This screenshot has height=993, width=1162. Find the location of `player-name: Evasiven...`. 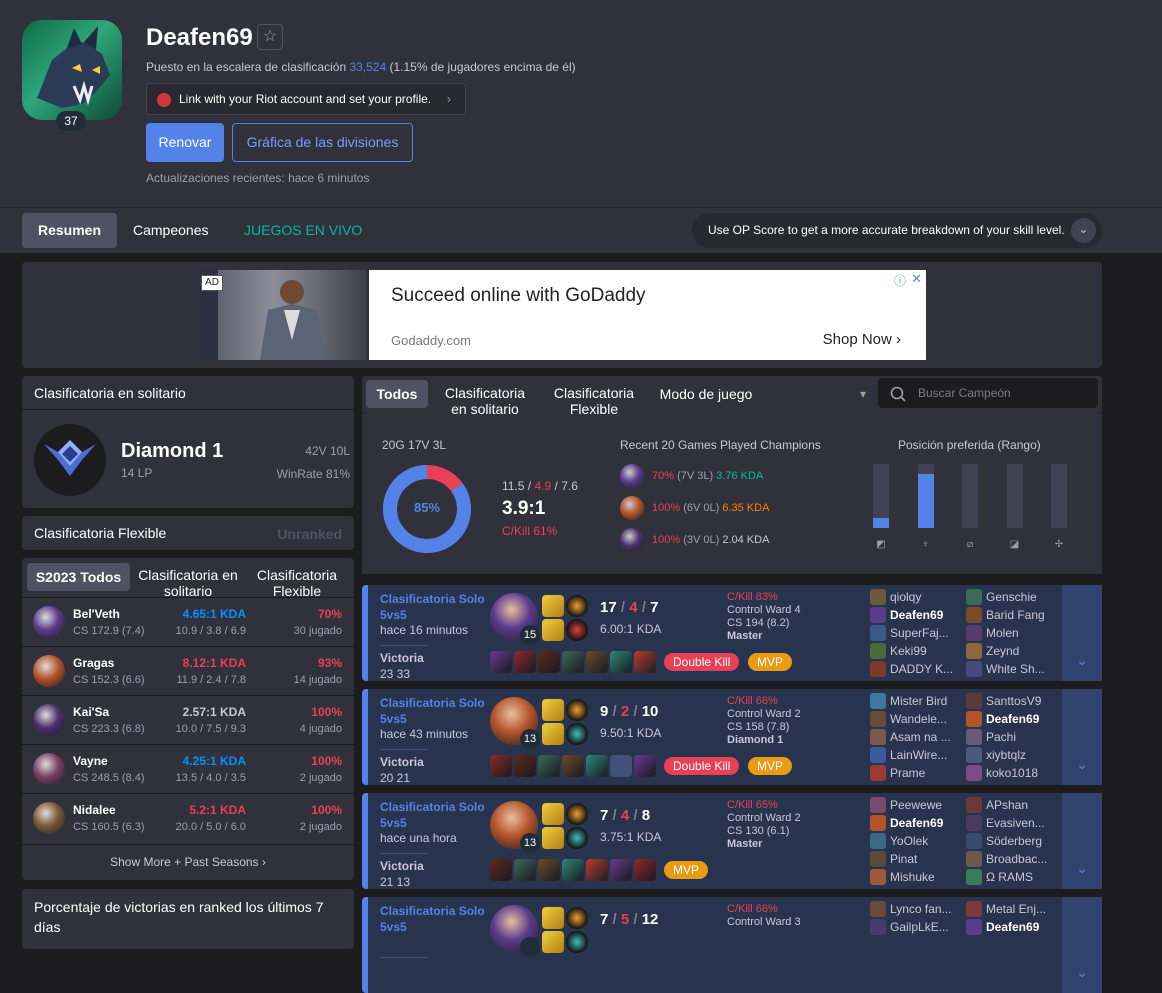

player-name: Evasiven... is located at coordinates (1015, 823).